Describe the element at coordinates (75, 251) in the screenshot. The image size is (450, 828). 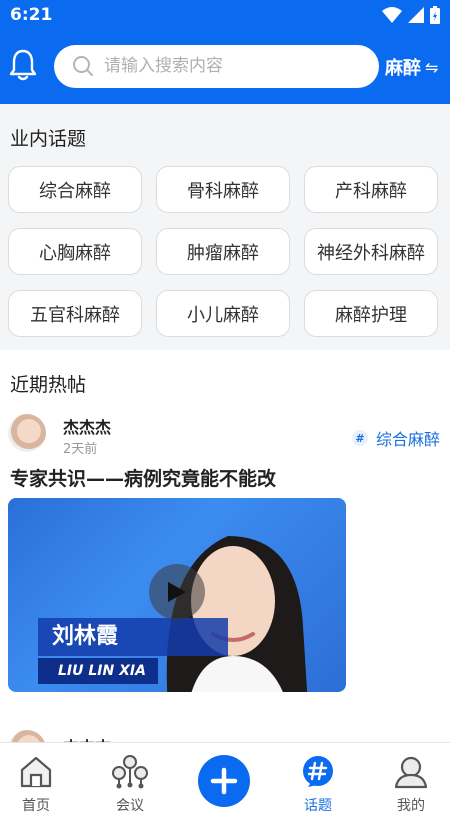
I see `topic-tag: 心胸麻醉` at that location.